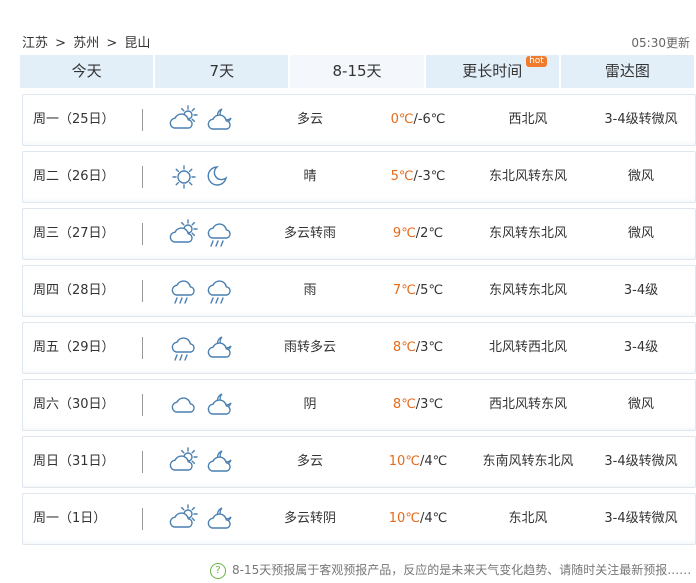 The height and width of the screenshot is (583, 696). What do you see at coordinates (74, 461) in the screenshot?
I see `day-date: 周日（31日）` at bounding box center [74, 461].